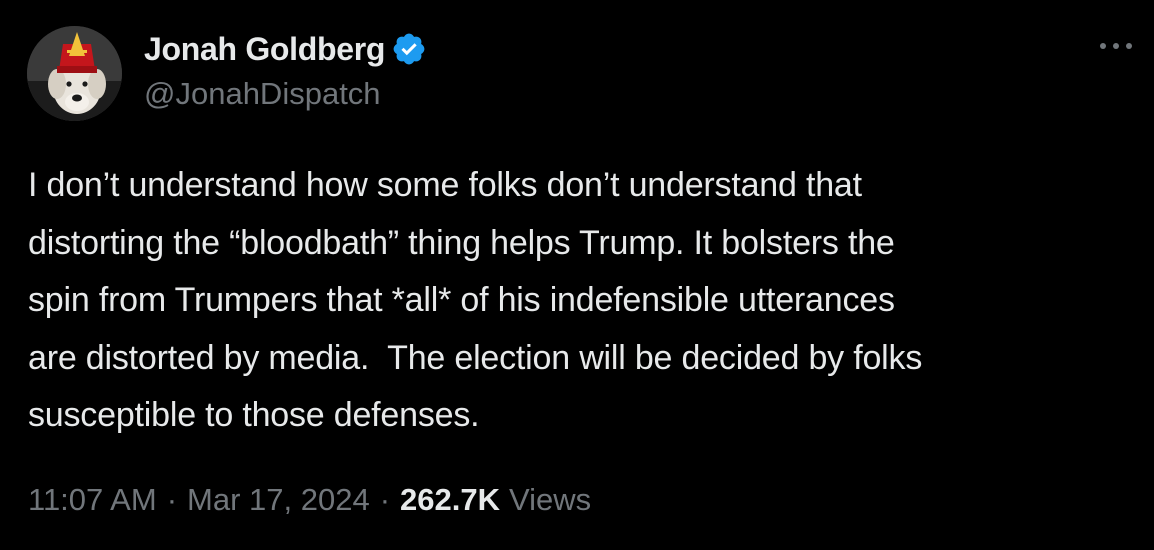 This screenshot has width=1154, height=550. I want to click on tweet-text-line: susceptible to those defenses., so click(254, 415).